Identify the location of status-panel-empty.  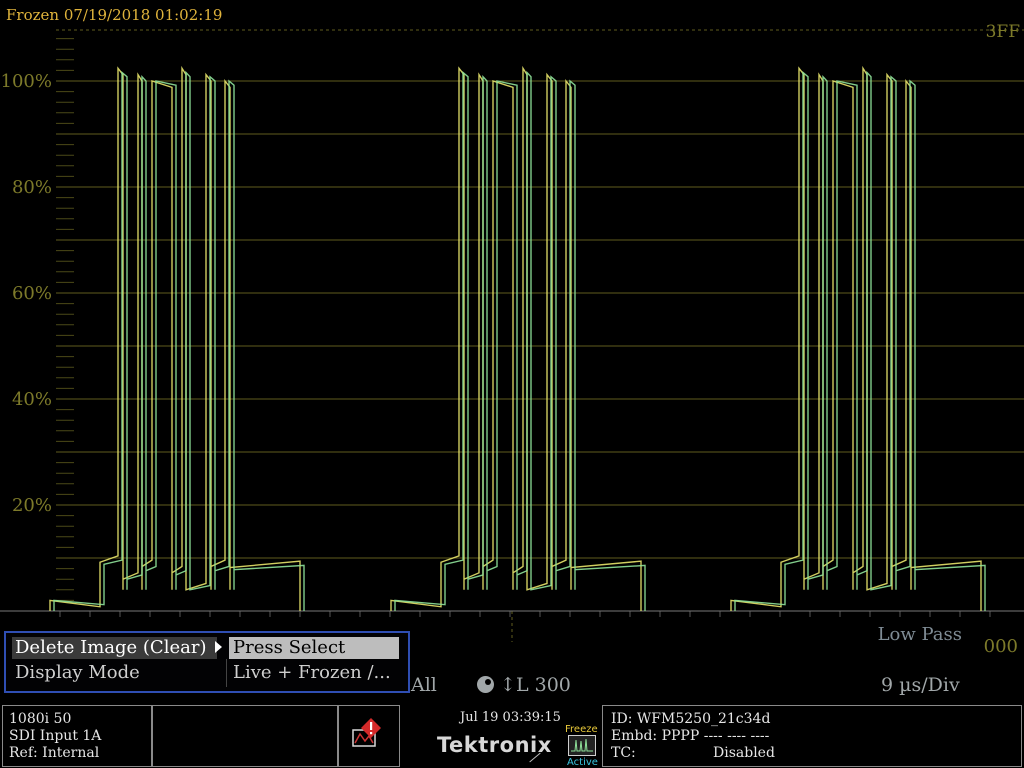
(245, 736).